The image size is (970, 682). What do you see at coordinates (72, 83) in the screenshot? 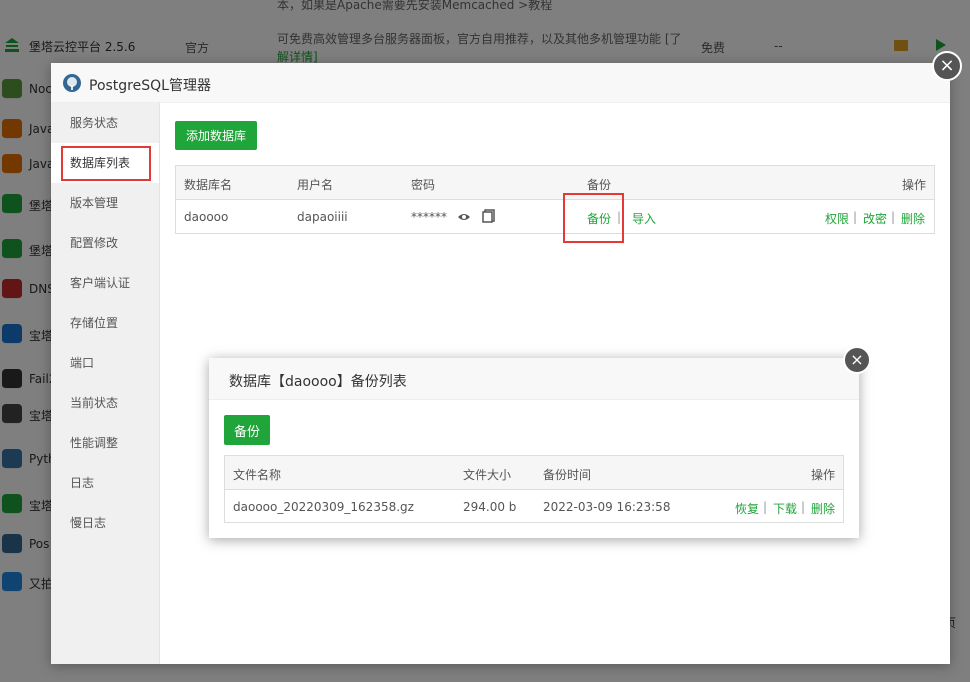
I see `postgresql-elephant-icon` at bounding box center [72, 83].